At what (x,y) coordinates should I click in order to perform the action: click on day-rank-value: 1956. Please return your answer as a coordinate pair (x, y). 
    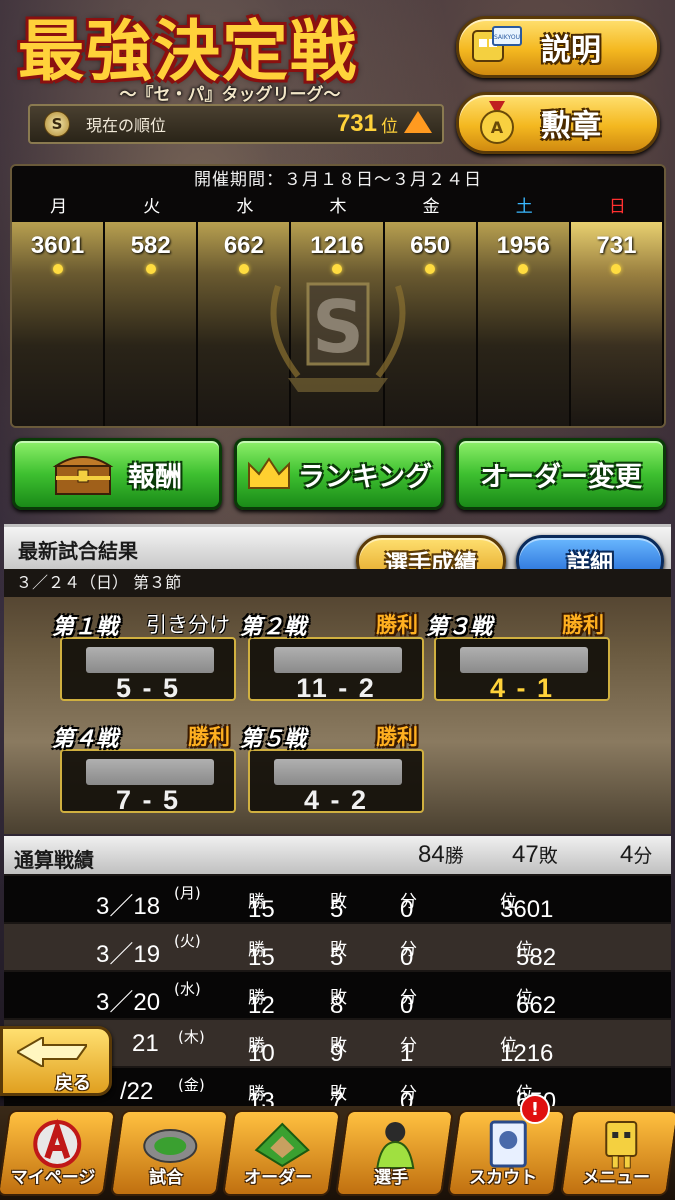
    Looking at the image, I should click on (523, 245).